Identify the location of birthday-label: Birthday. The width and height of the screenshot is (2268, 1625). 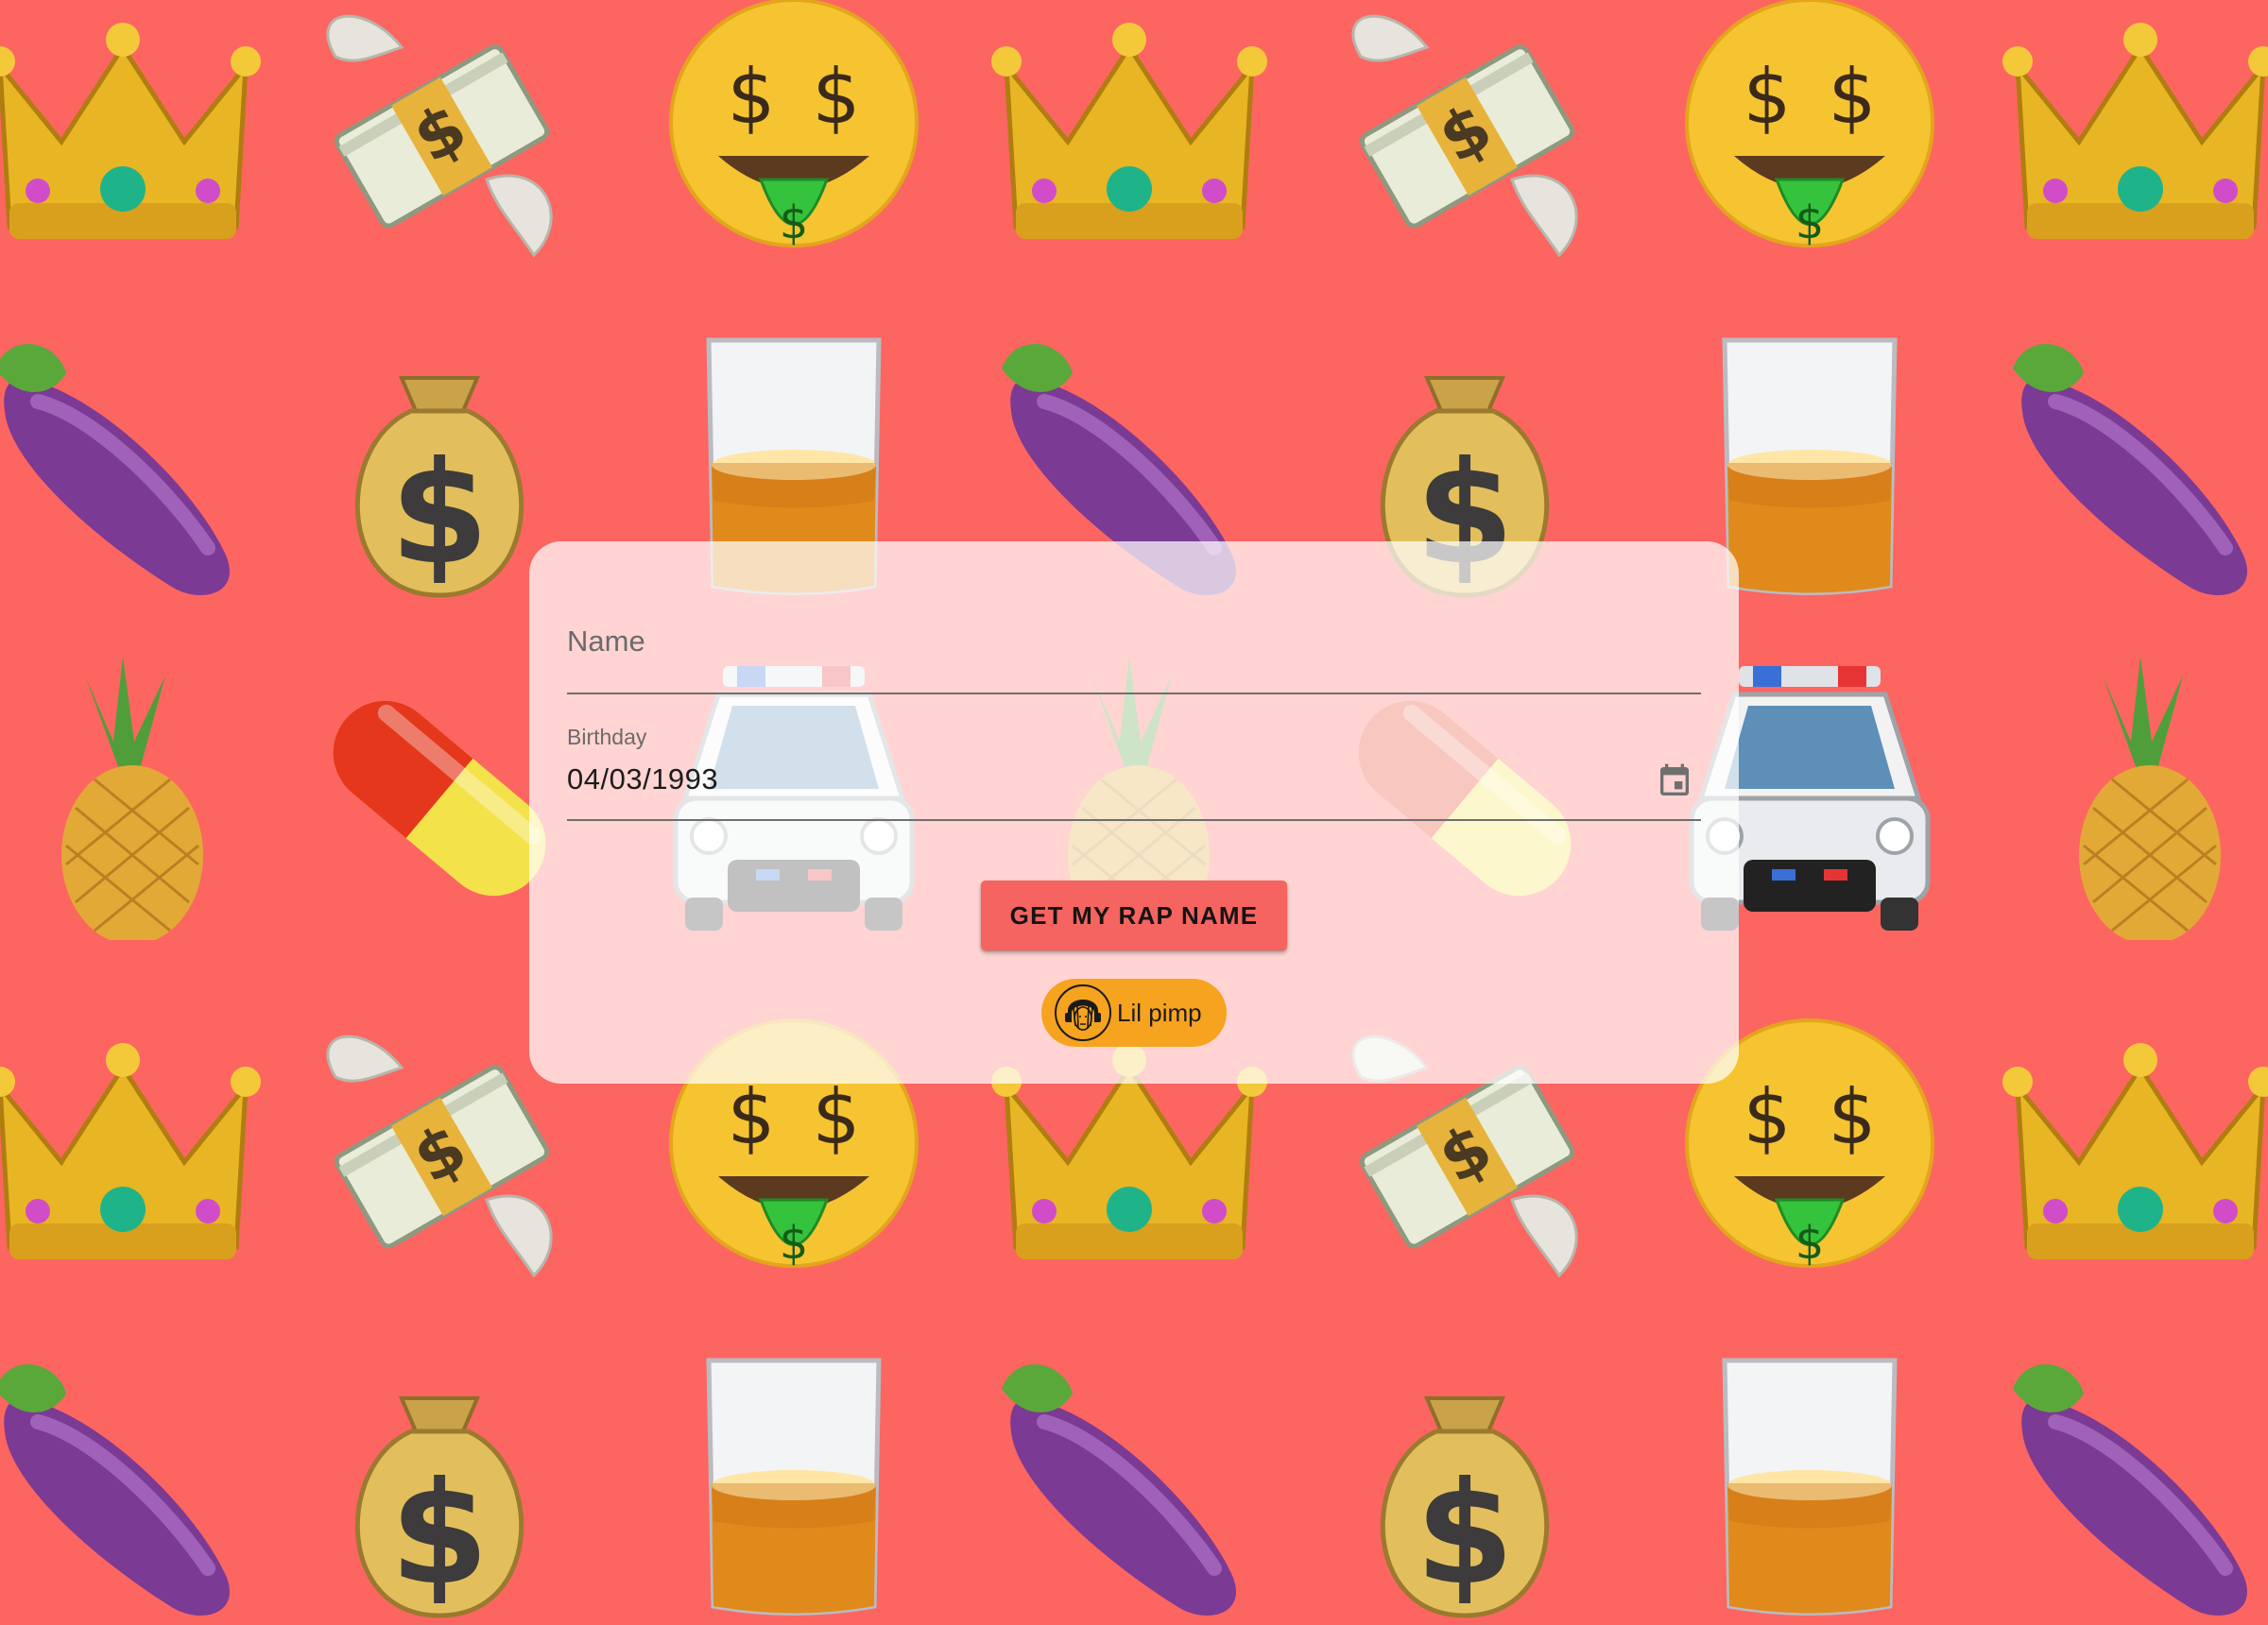
(607, 737).